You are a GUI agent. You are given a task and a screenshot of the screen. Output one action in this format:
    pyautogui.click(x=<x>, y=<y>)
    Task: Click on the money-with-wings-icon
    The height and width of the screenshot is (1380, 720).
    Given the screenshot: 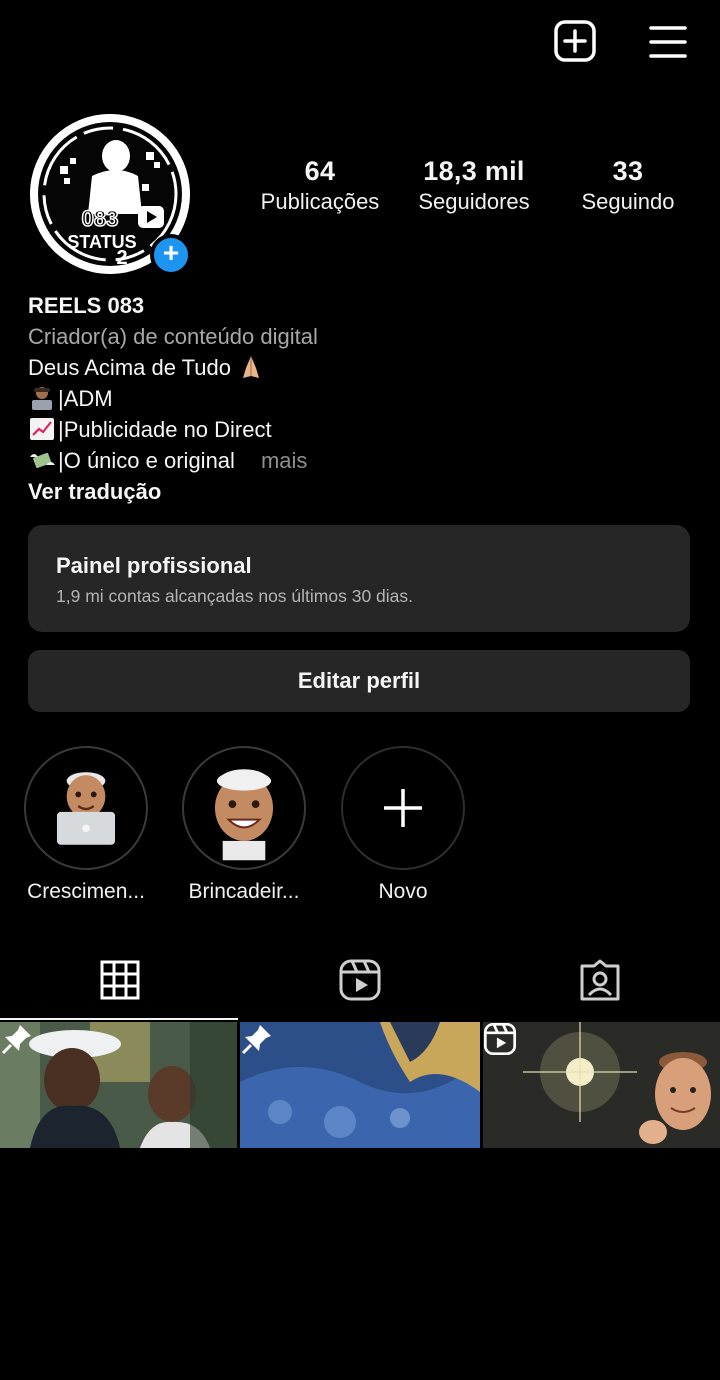 What is the action you would take?
    pyautogui.click(x=42, y=460)
    